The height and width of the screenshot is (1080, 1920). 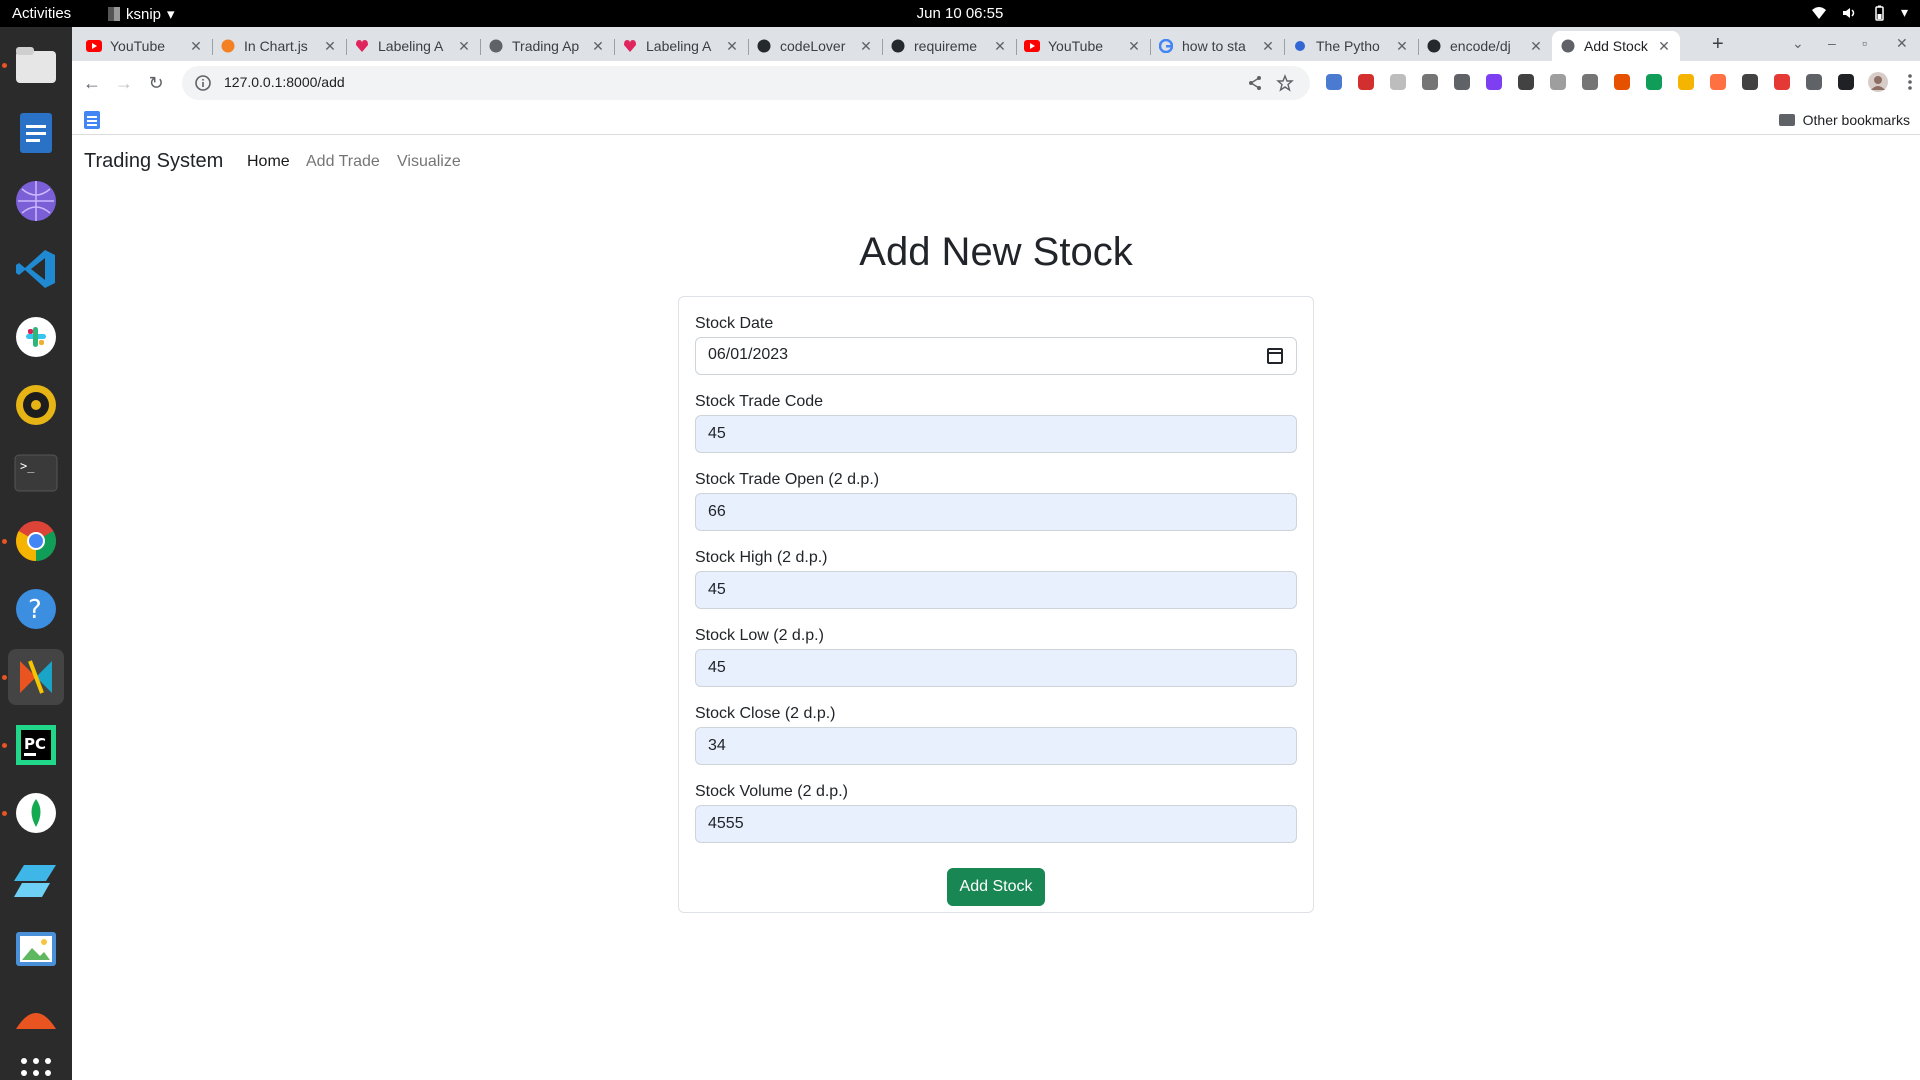 I want to click on dock-terminal: >_, so click(x=36, y=473).